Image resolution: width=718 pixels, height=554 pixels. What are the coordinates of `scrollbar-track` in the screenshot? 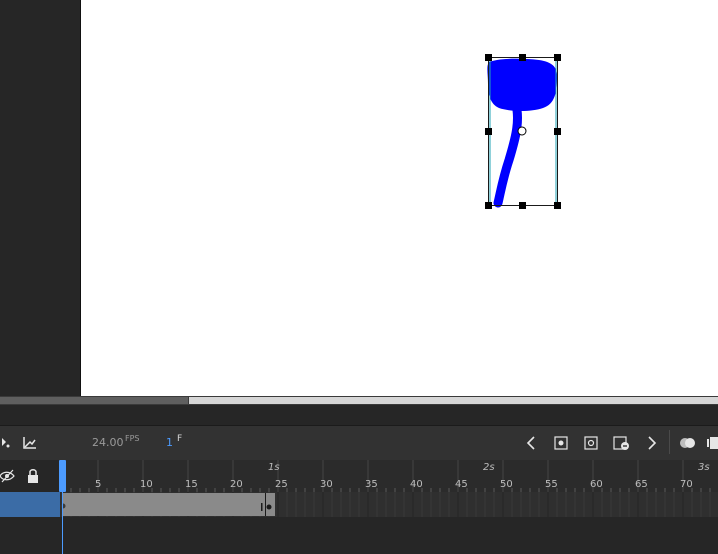 It's located at (453, 400).